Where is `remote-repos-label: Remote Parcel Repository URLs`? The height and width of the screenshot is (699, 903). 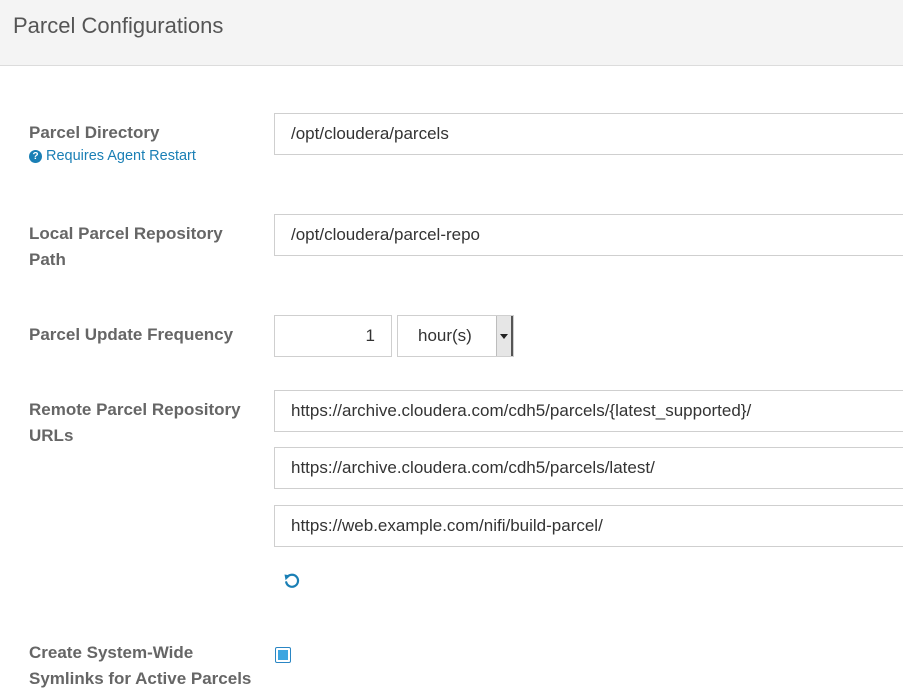 remote-repos-label: Remote Parcel Repository URLs is located at coordinates (135, 422).